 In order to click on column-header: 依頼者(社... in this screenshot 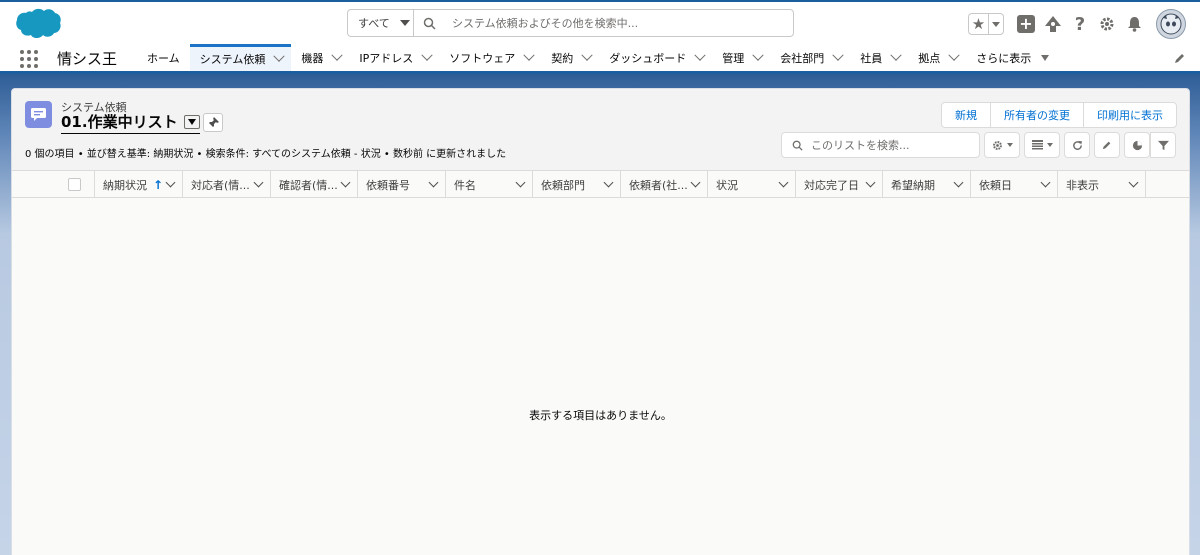, I will do `click(664, 184)`.